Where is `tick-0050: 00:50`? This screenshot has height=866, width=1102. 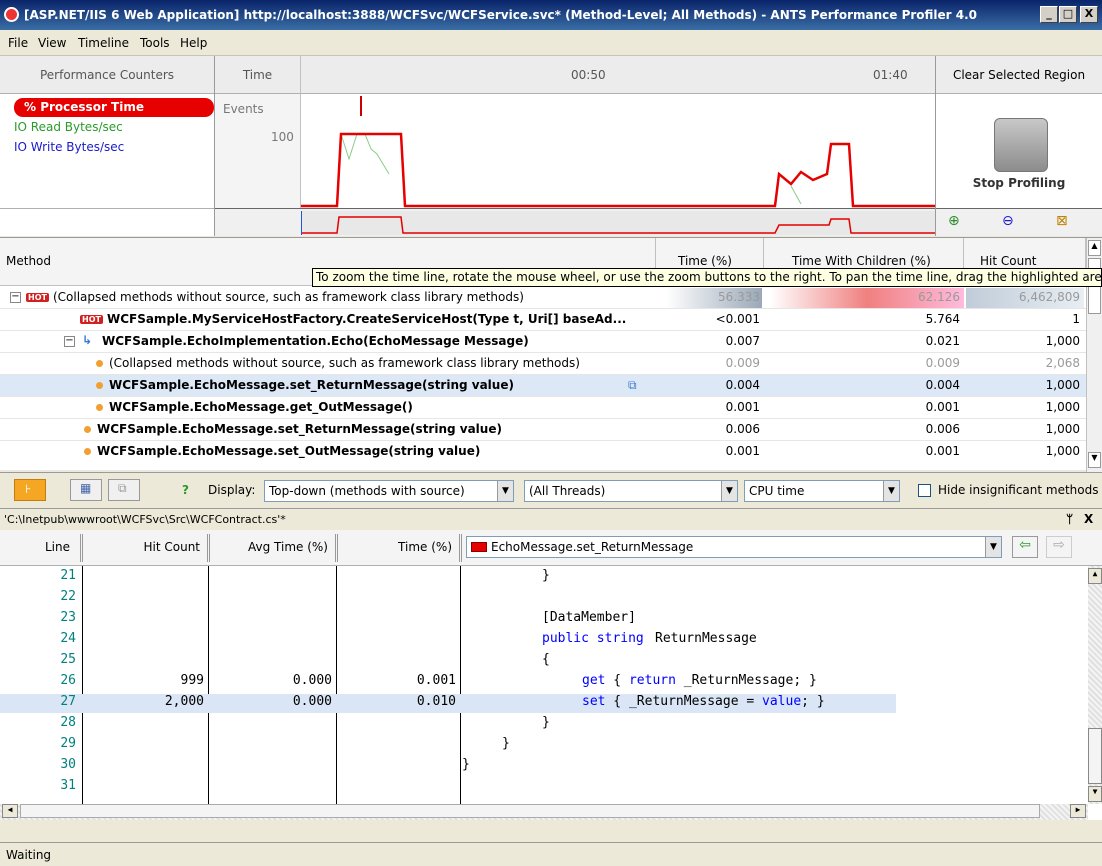
tick-0050: 00:50 is located at coordinates (588, 75).